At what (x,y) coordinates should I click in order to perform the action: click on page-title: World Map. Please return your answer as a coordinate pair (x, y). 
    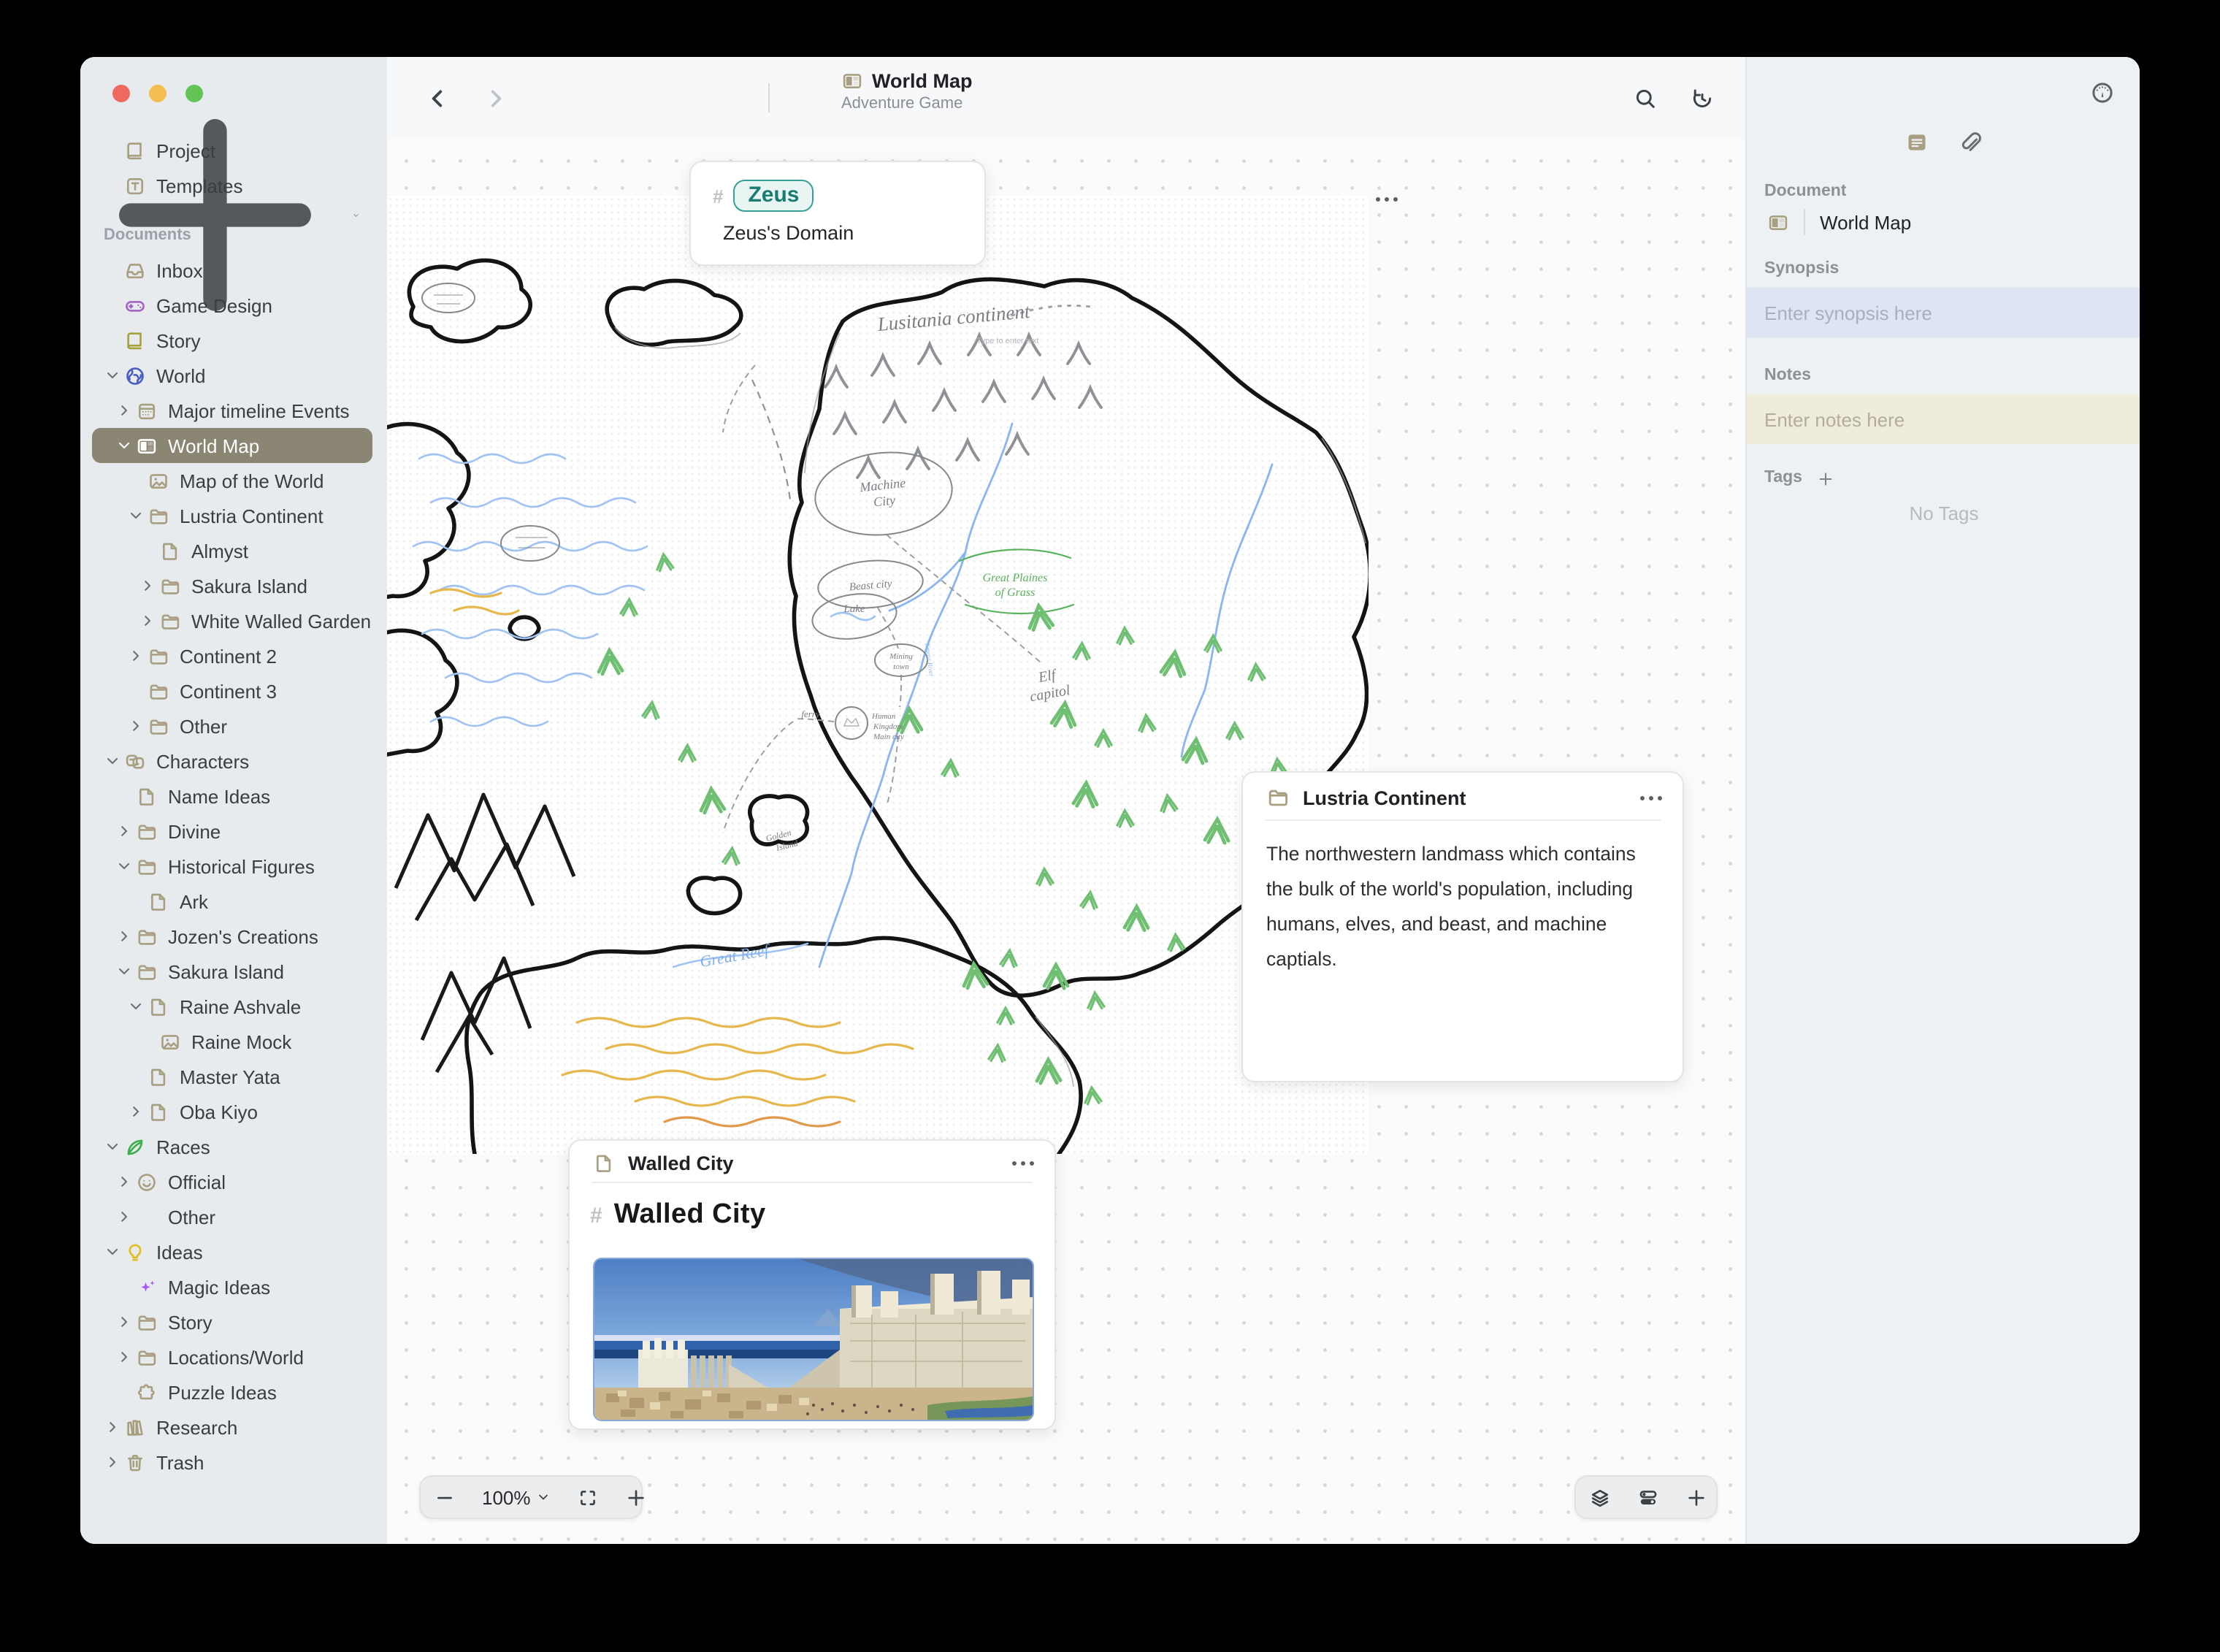
    Looking at the image, I should click on (923, 81).